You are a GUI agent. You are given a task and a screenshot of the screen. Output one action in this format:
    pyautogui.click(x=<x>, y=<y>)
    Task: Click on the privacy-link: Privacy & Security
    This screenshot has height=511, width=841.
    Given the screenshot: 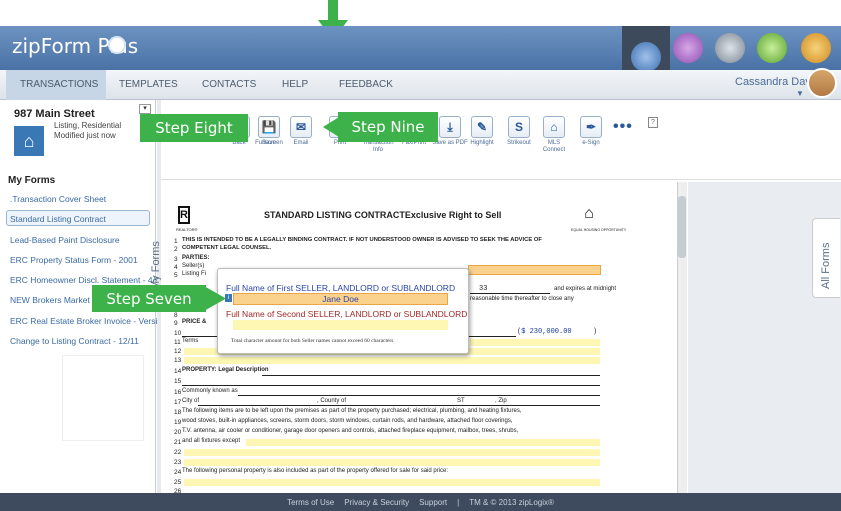 What is the action you would take?
    pyautogui.click(x=376, y=502)
    